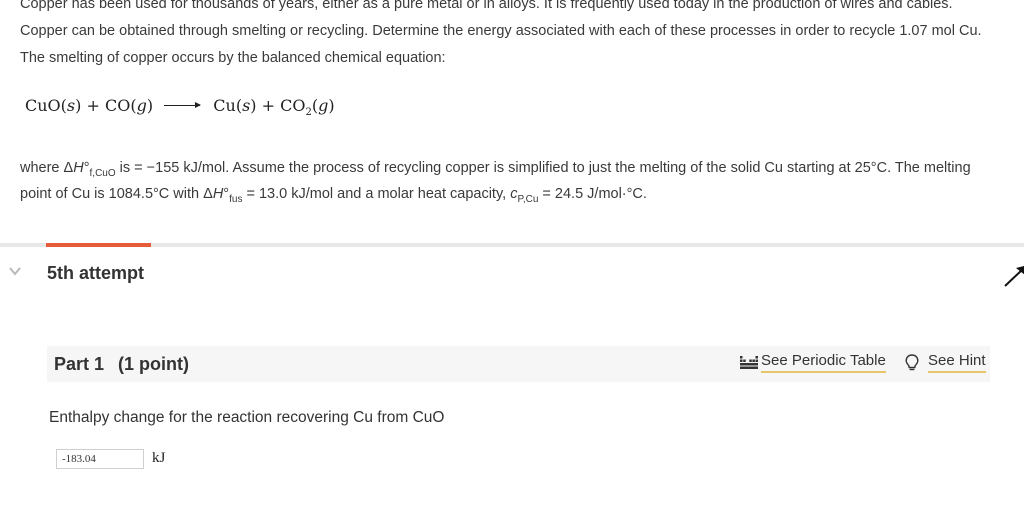 The height and width of the screenshot is (517, 1024). Describe the element at coordinates (95, 273) in the screenshot. I see `attempt-label: 5th attempt` at that location.